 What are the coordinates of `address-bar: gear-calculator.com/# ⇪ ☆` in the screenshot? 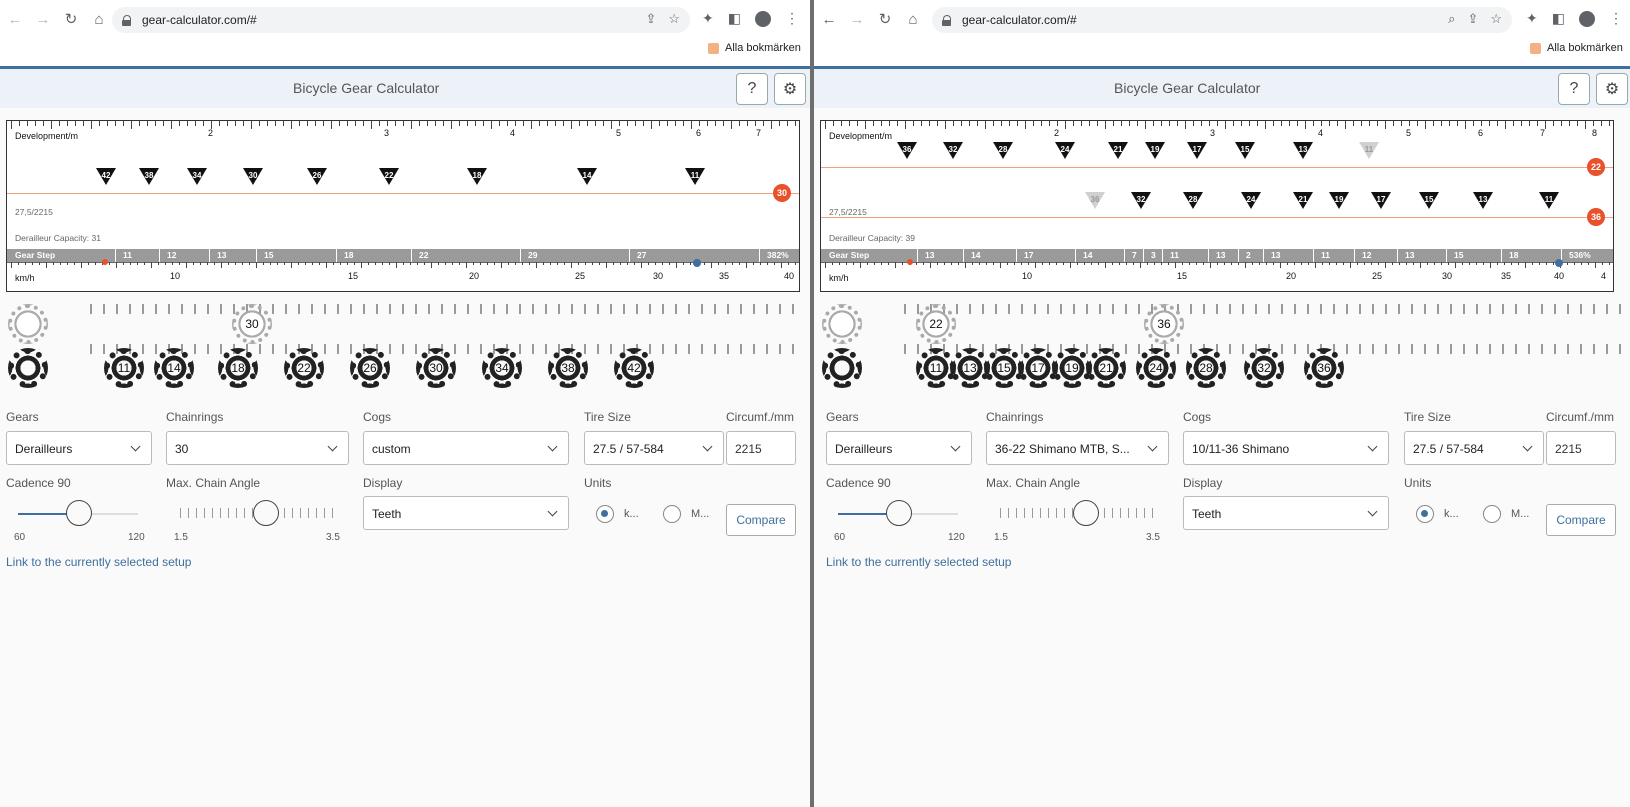 It's located at (401, 20).